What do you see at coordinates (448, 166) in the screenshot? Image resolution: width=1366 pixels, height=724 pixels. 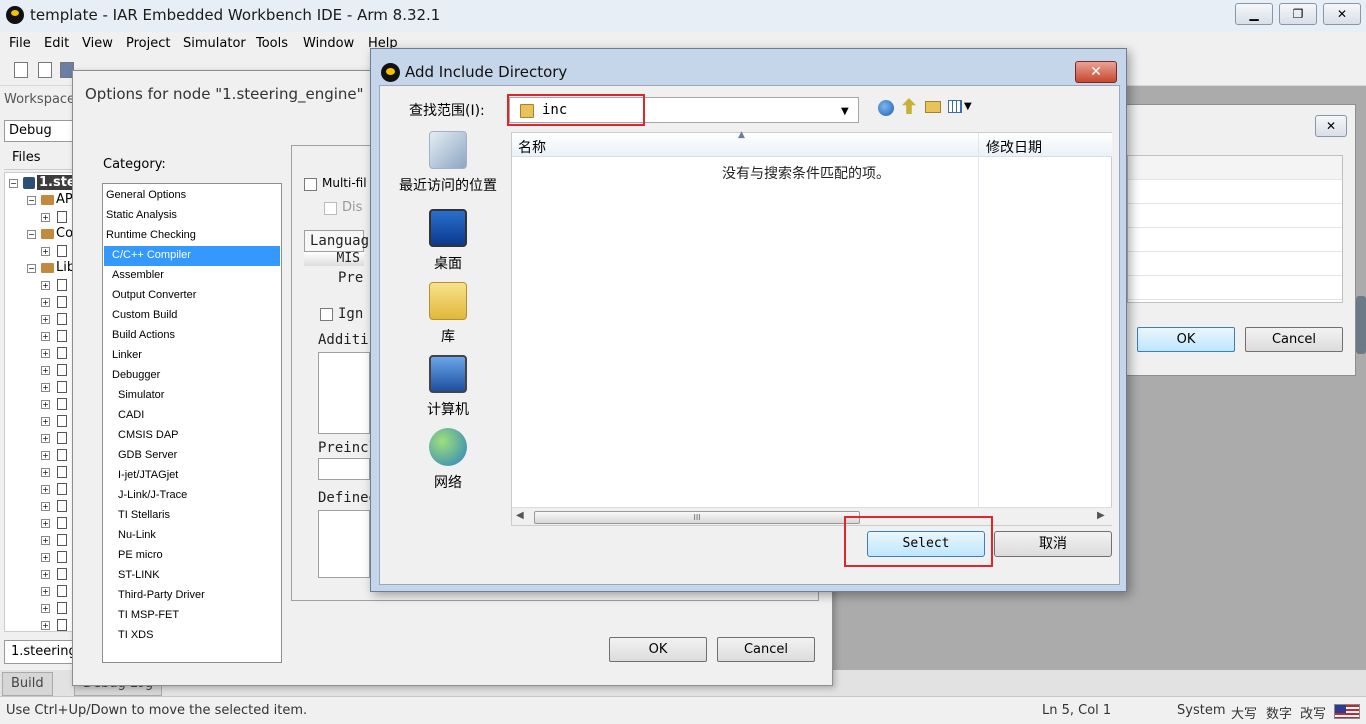 I see `place-recent: 最近访问的位置` at bounding box center [448, 166].